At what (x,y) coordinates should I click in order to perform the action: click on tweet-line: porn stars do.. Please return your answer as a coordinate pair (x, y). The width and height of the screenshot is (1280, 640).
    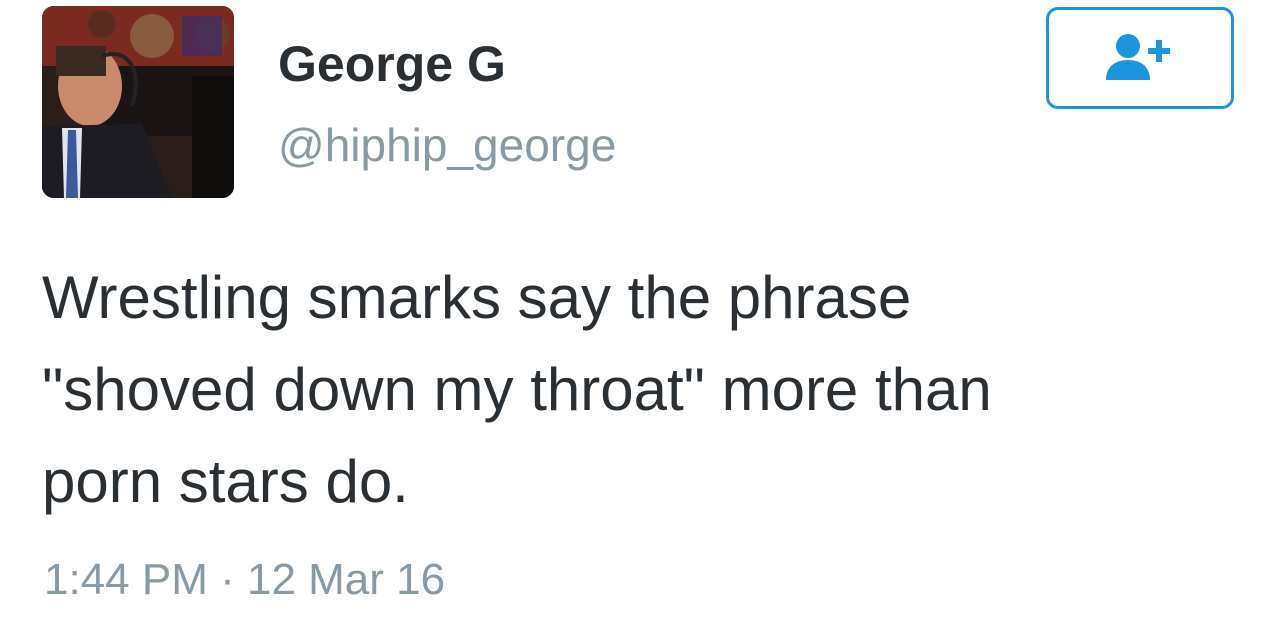
    Looking at the image, I should click on (225, 481).